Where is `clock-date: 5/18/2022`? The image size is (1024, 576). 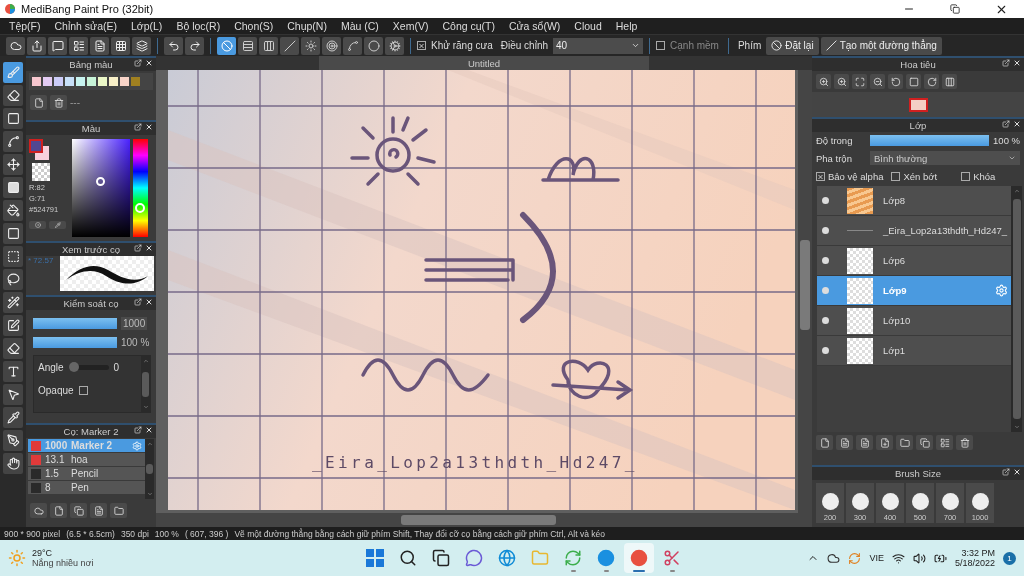
clock-date: 5/18/2022 is located at coordinates (974, 563).